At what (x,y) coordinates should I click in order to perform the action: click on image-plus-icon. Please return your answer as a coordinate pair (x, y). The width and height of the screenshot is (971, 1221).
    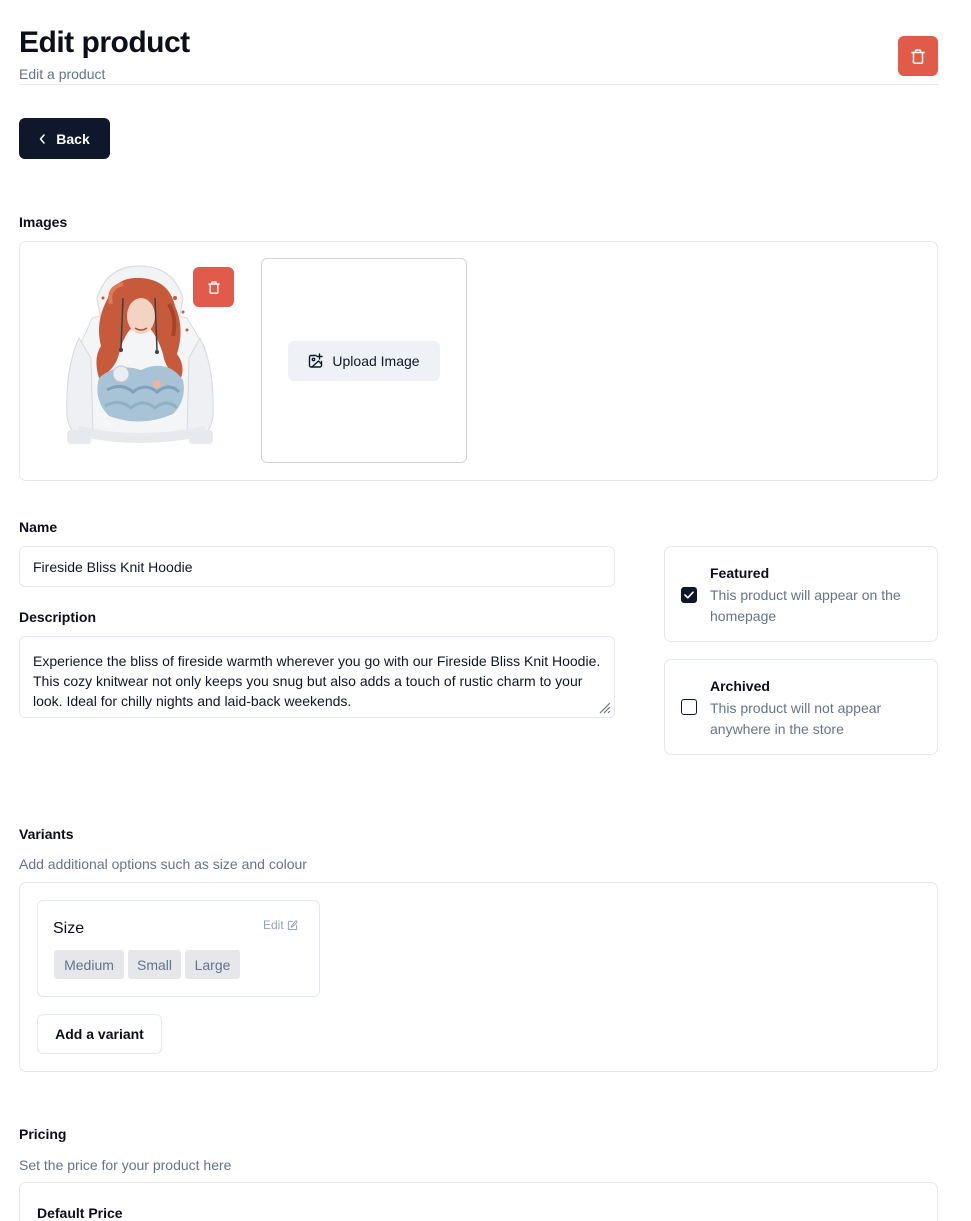
    Looking at the image, I should click on (316, 360).